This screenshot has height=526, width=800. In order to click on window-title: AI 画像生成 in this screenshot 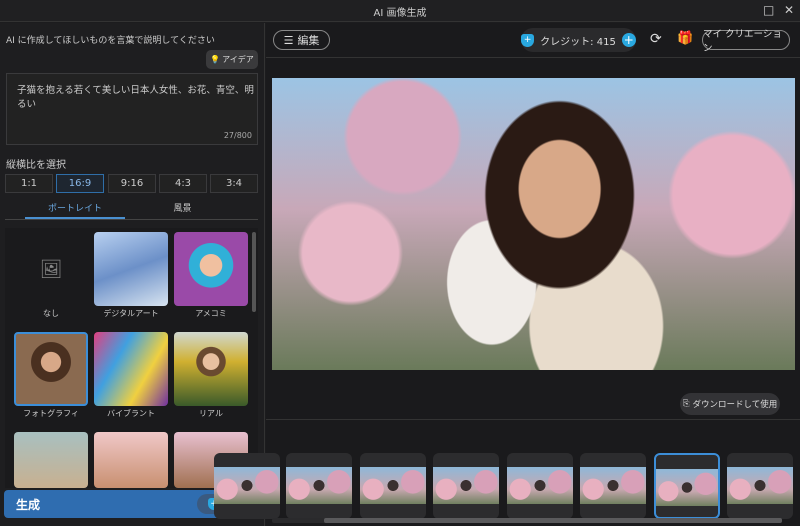, I will do `click(400, 13)`.